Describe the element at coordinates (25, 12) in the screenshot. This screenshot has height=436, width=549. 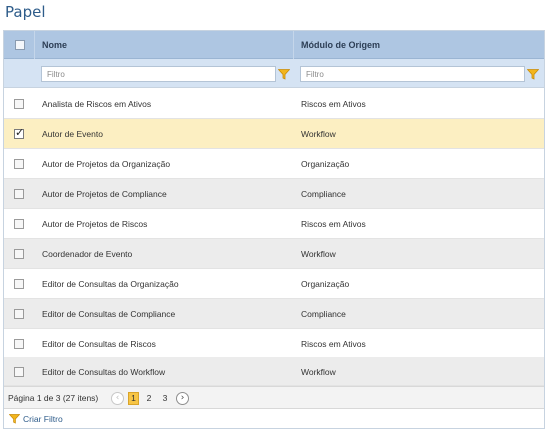
I see `page-title: Papel` at that location.